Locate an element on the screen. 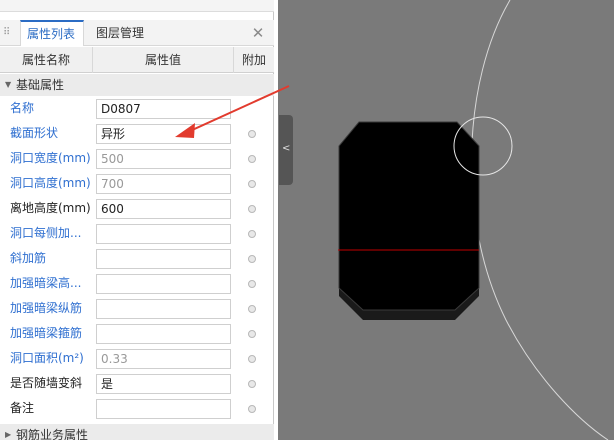 Image resolution: width=614 pixels, height=440 pixels. property-row-opening-height: 洞口高度(mm) 700 is located at coordinates (137, 183).